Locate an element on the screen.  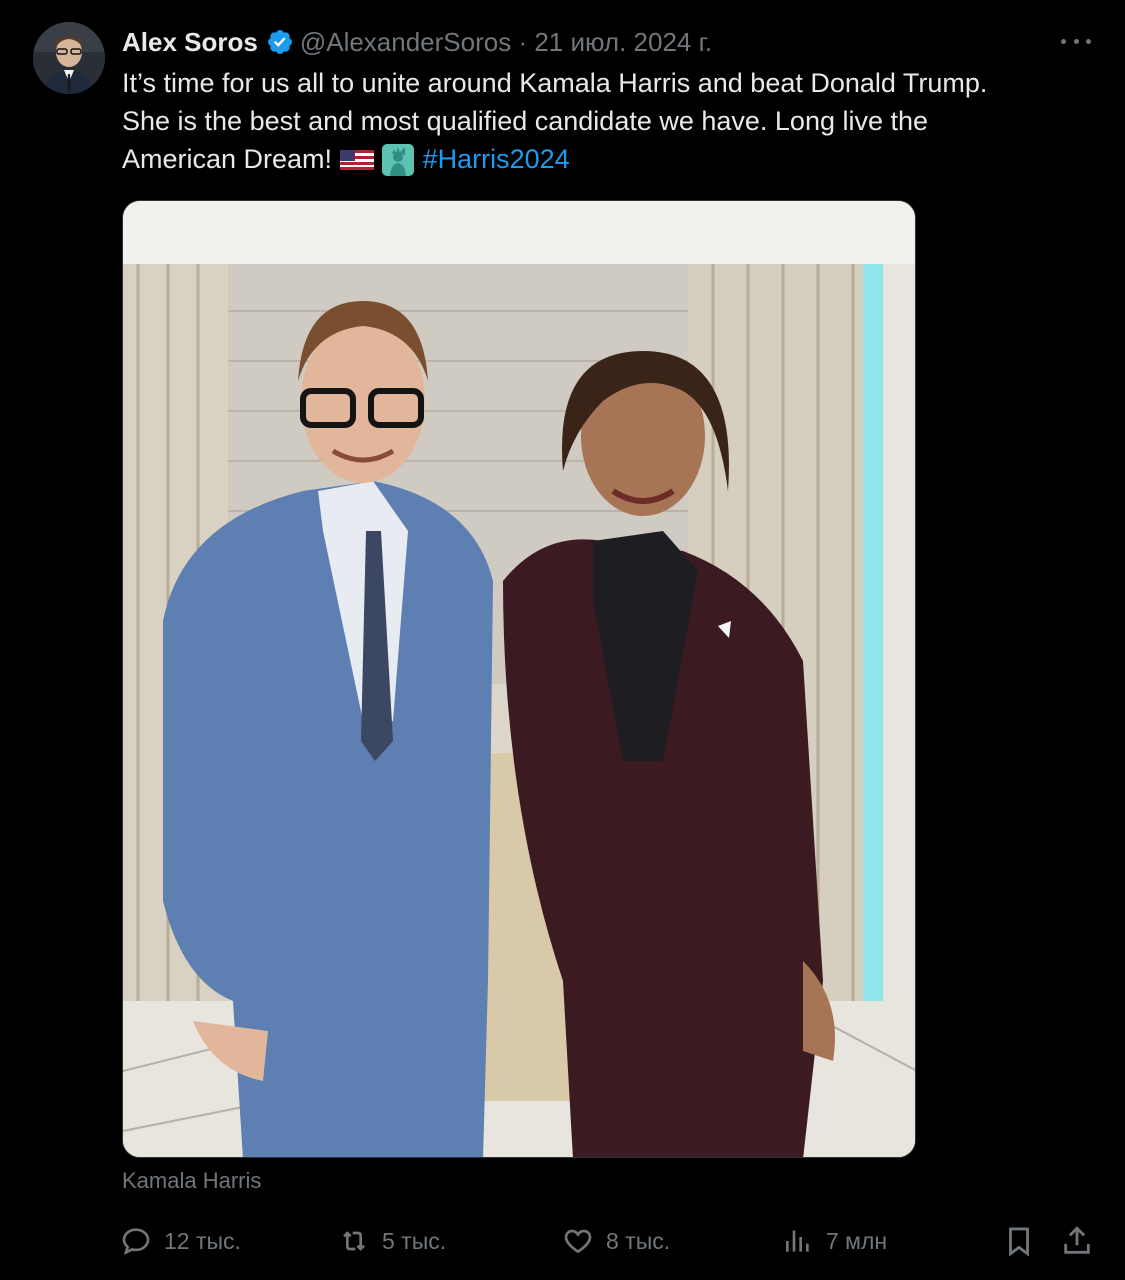
author-name: Alex Soros is located at coordinates (190, 42).